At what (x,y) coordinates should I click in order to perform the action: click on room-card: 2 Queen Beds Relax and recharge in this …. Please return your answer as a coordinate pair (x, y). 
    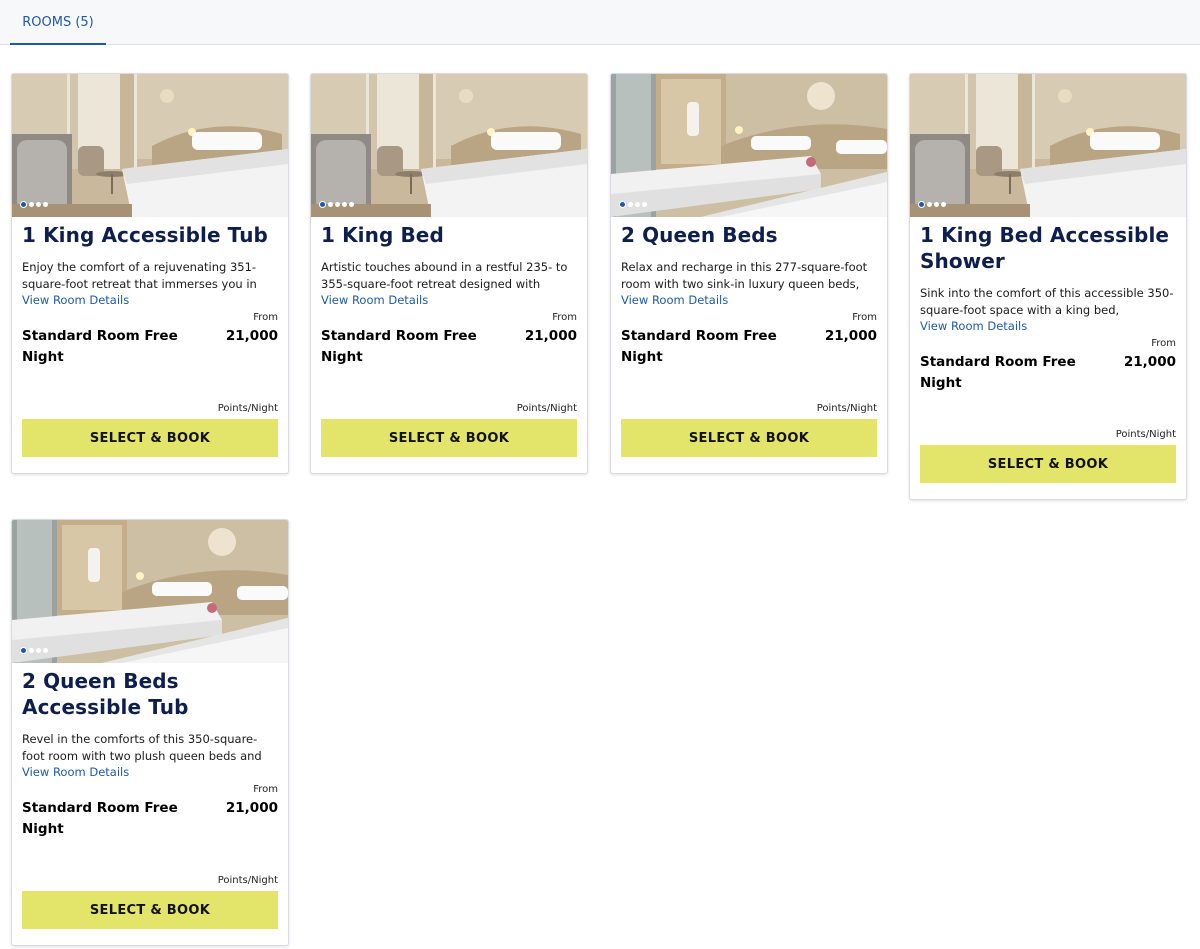
    Looking at the image, I should click on (749, 273).